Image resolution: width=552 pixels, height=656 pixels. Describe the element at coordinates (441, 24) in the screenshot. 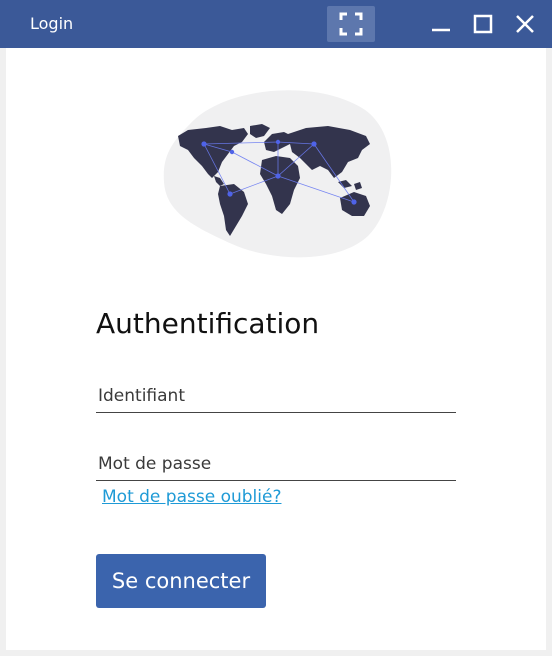

I see `minimize-button` at that location.